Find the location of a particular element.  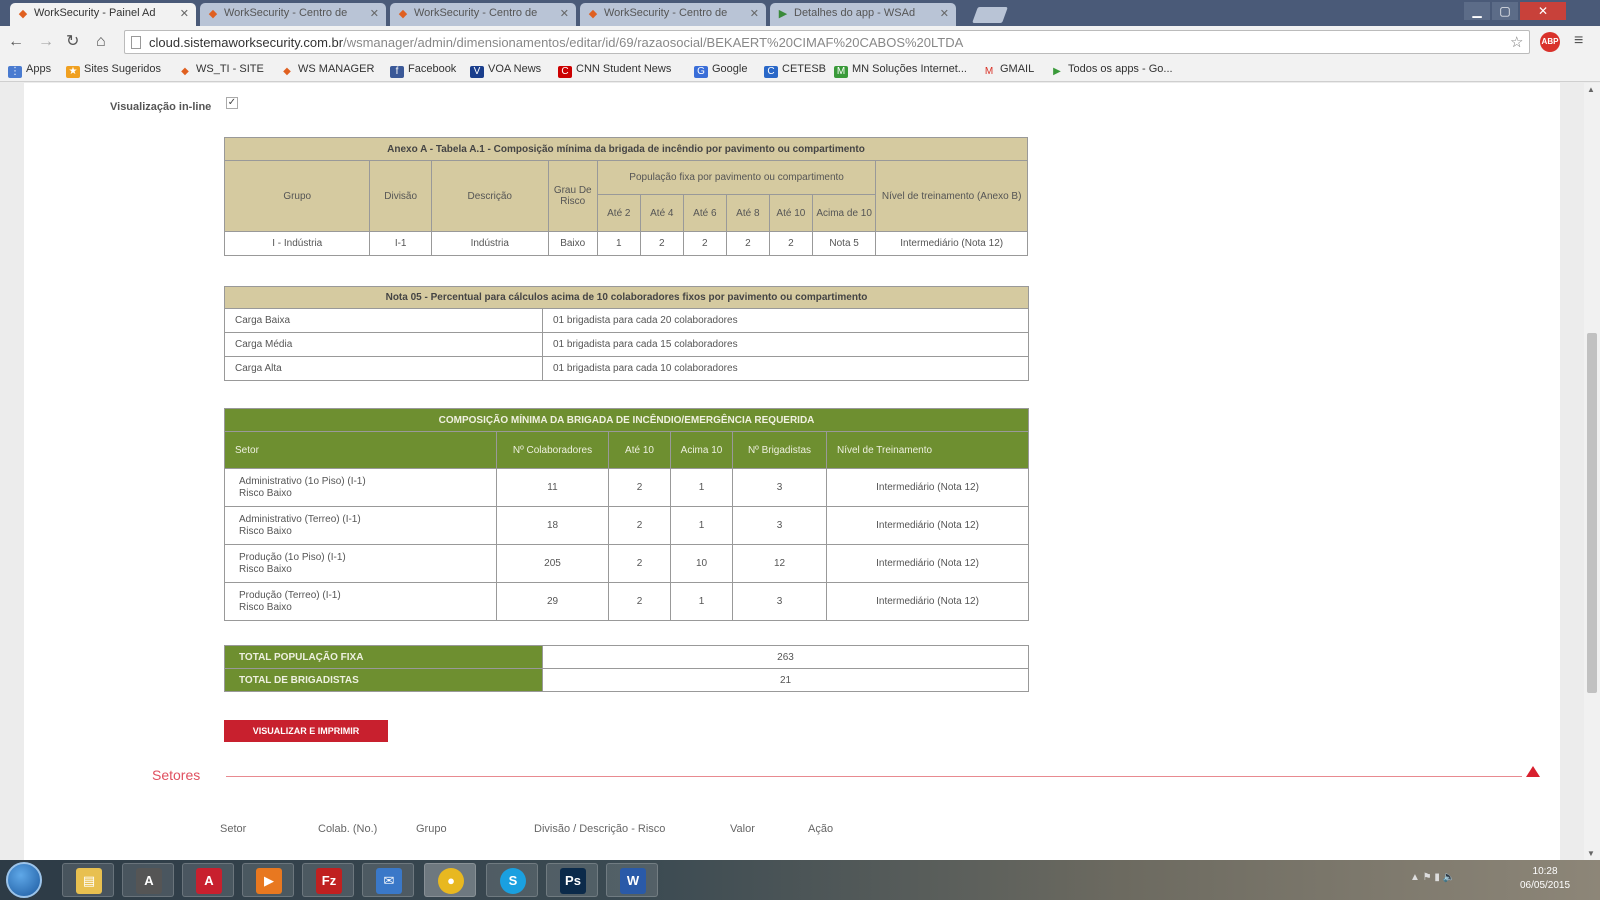

cell-colaboradores: 29 is located at coordinates (552, 601).